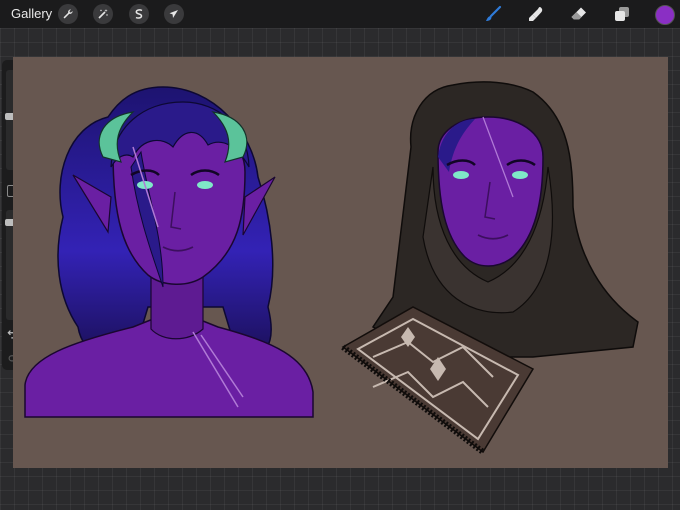  I want to click on brush-tool-button, so click(493, 14).